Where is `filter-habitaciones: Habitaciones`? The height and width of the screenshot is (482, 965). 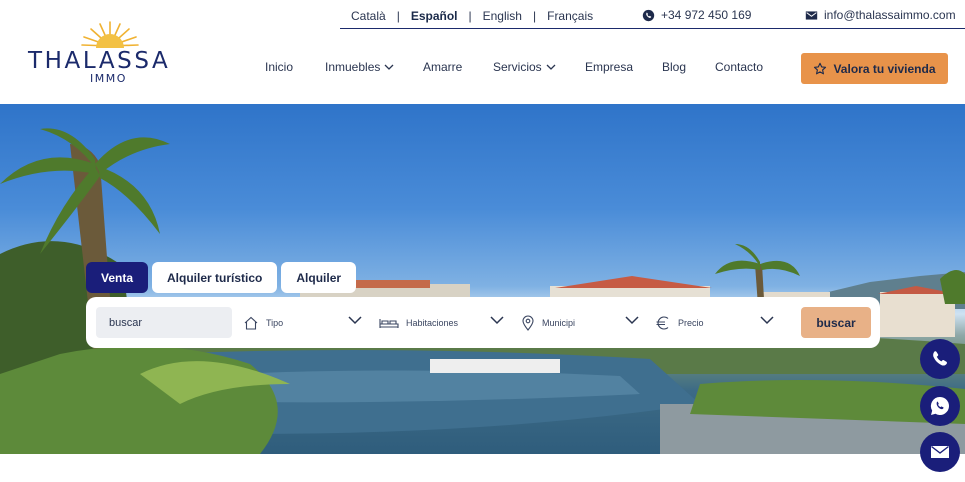 filter-habitaciones: Habitaciones is located at coordinates (442, 323).